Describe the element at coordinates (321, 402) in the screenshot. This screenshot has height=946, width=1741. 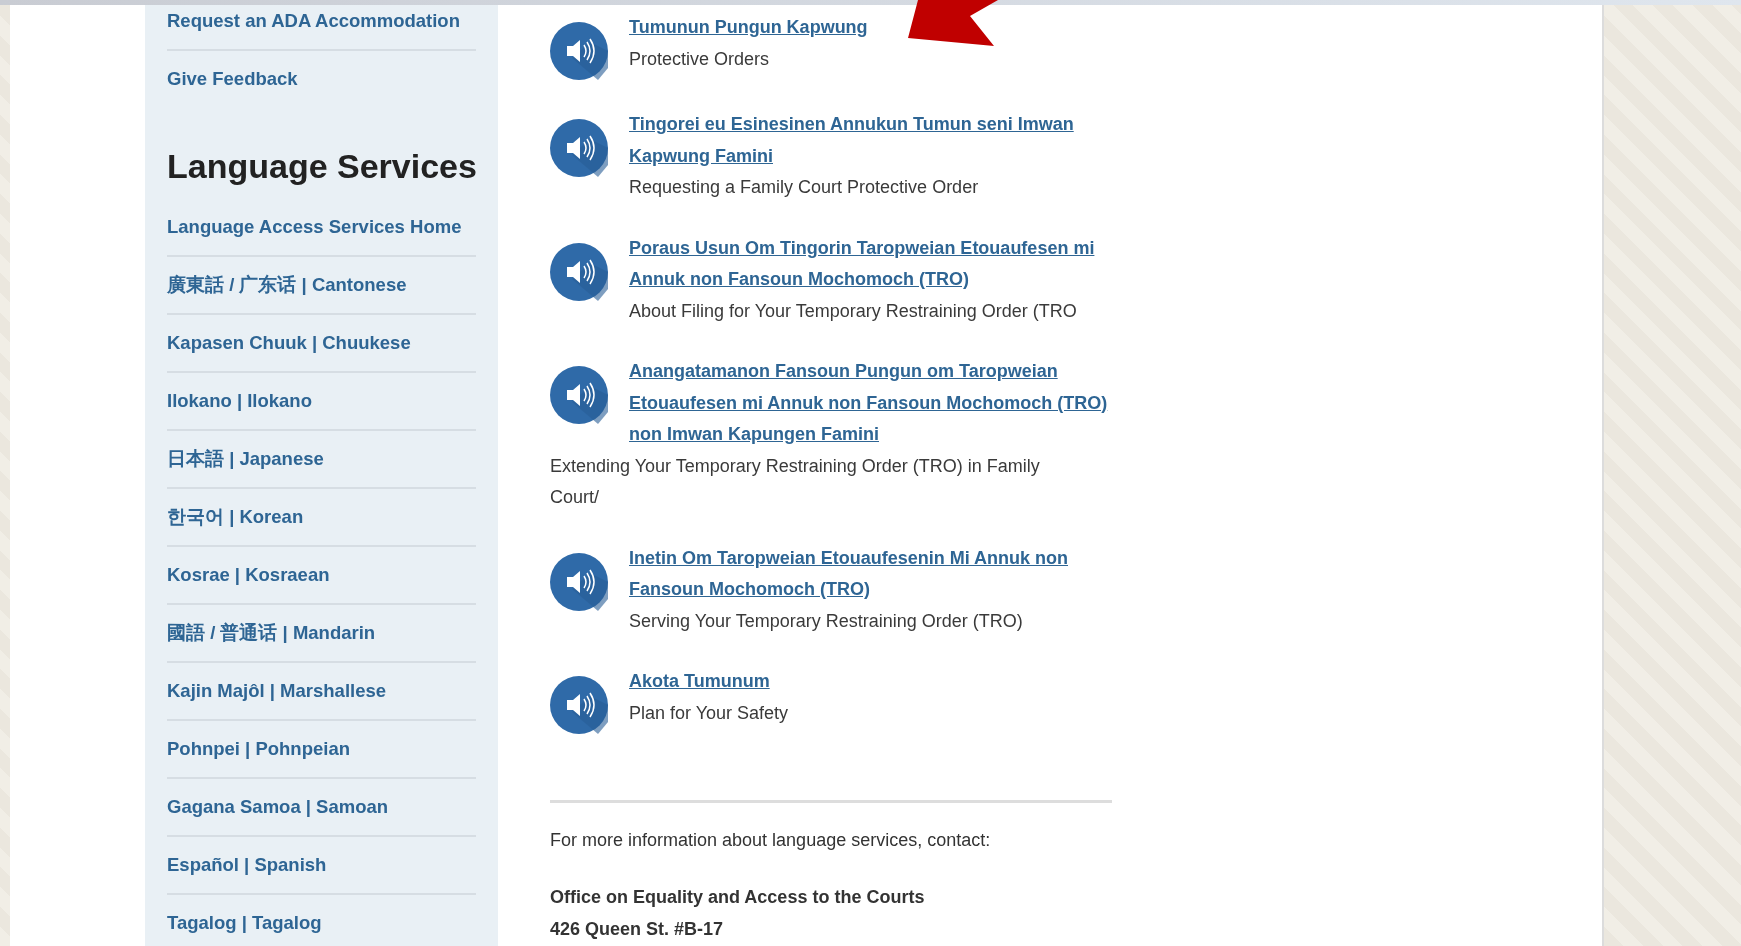
I see `sidebar-link: Ilokano | Ilokano` at that location.